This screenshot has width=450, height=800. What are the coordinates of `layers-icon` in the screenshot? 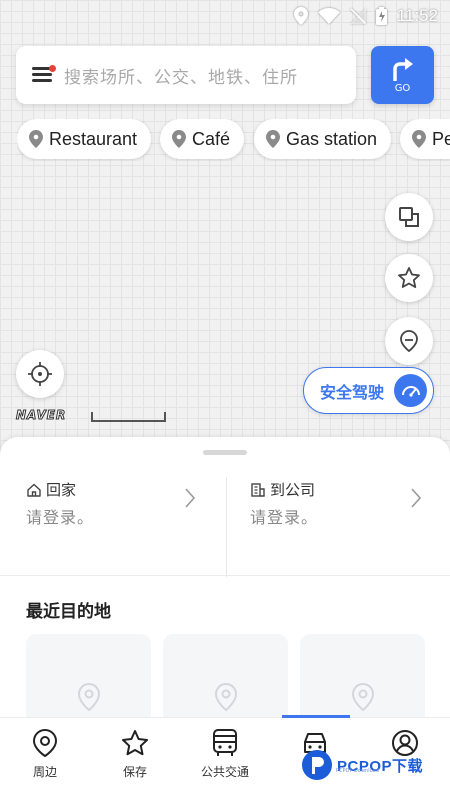 It's located at (409, 217).